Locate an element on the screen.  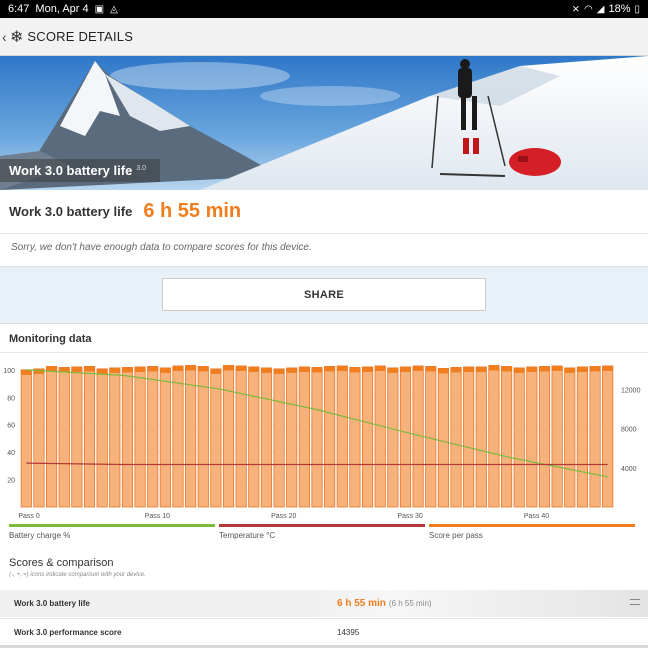
share-button: SHARE is located at coordinates (324, 294).